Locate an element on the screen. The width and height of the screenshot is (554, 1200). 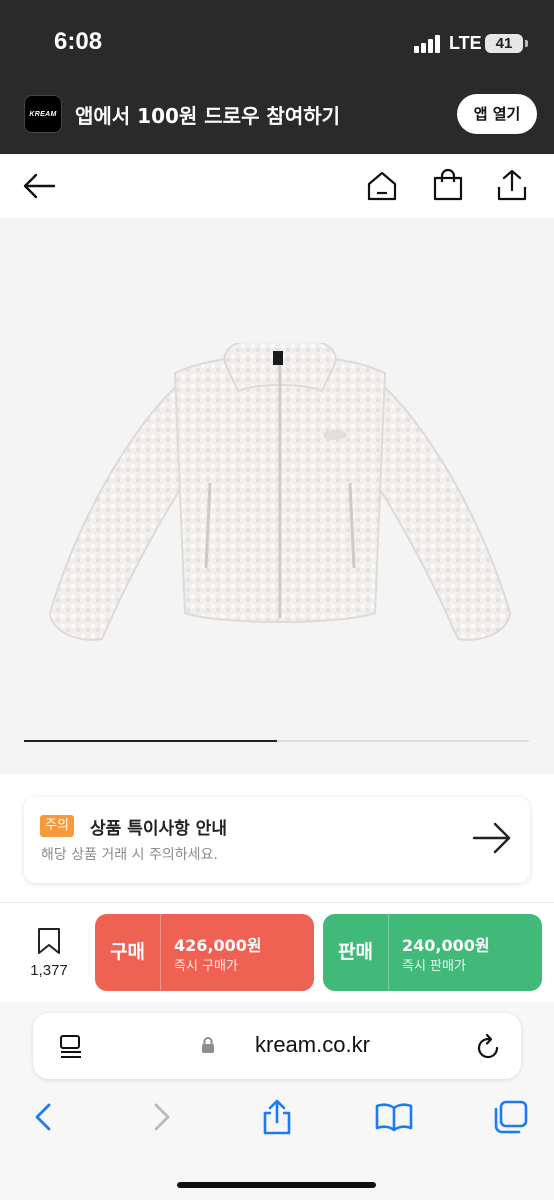
notice-title: 상품 특이사항 안내 is located at coordinates (158, 829).